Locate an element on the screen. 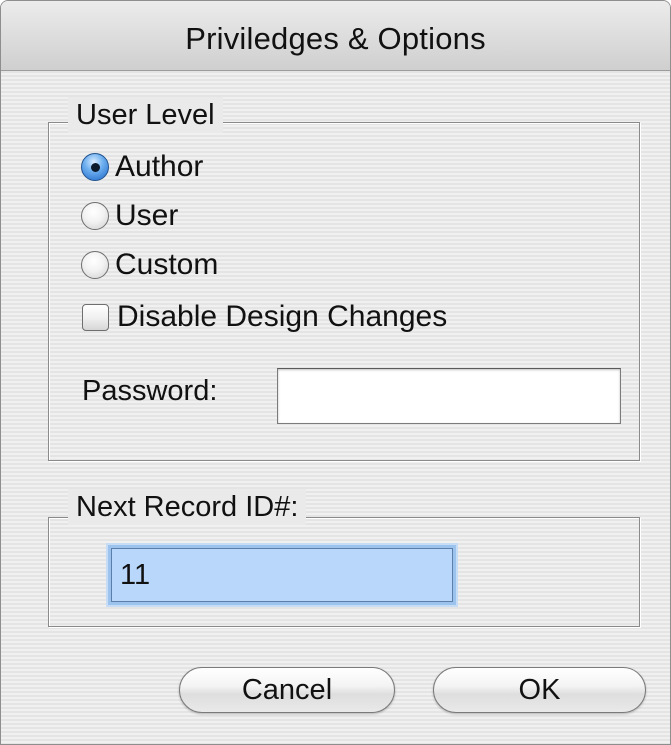  radio-user-label: User is located at coordinates (146, 216).